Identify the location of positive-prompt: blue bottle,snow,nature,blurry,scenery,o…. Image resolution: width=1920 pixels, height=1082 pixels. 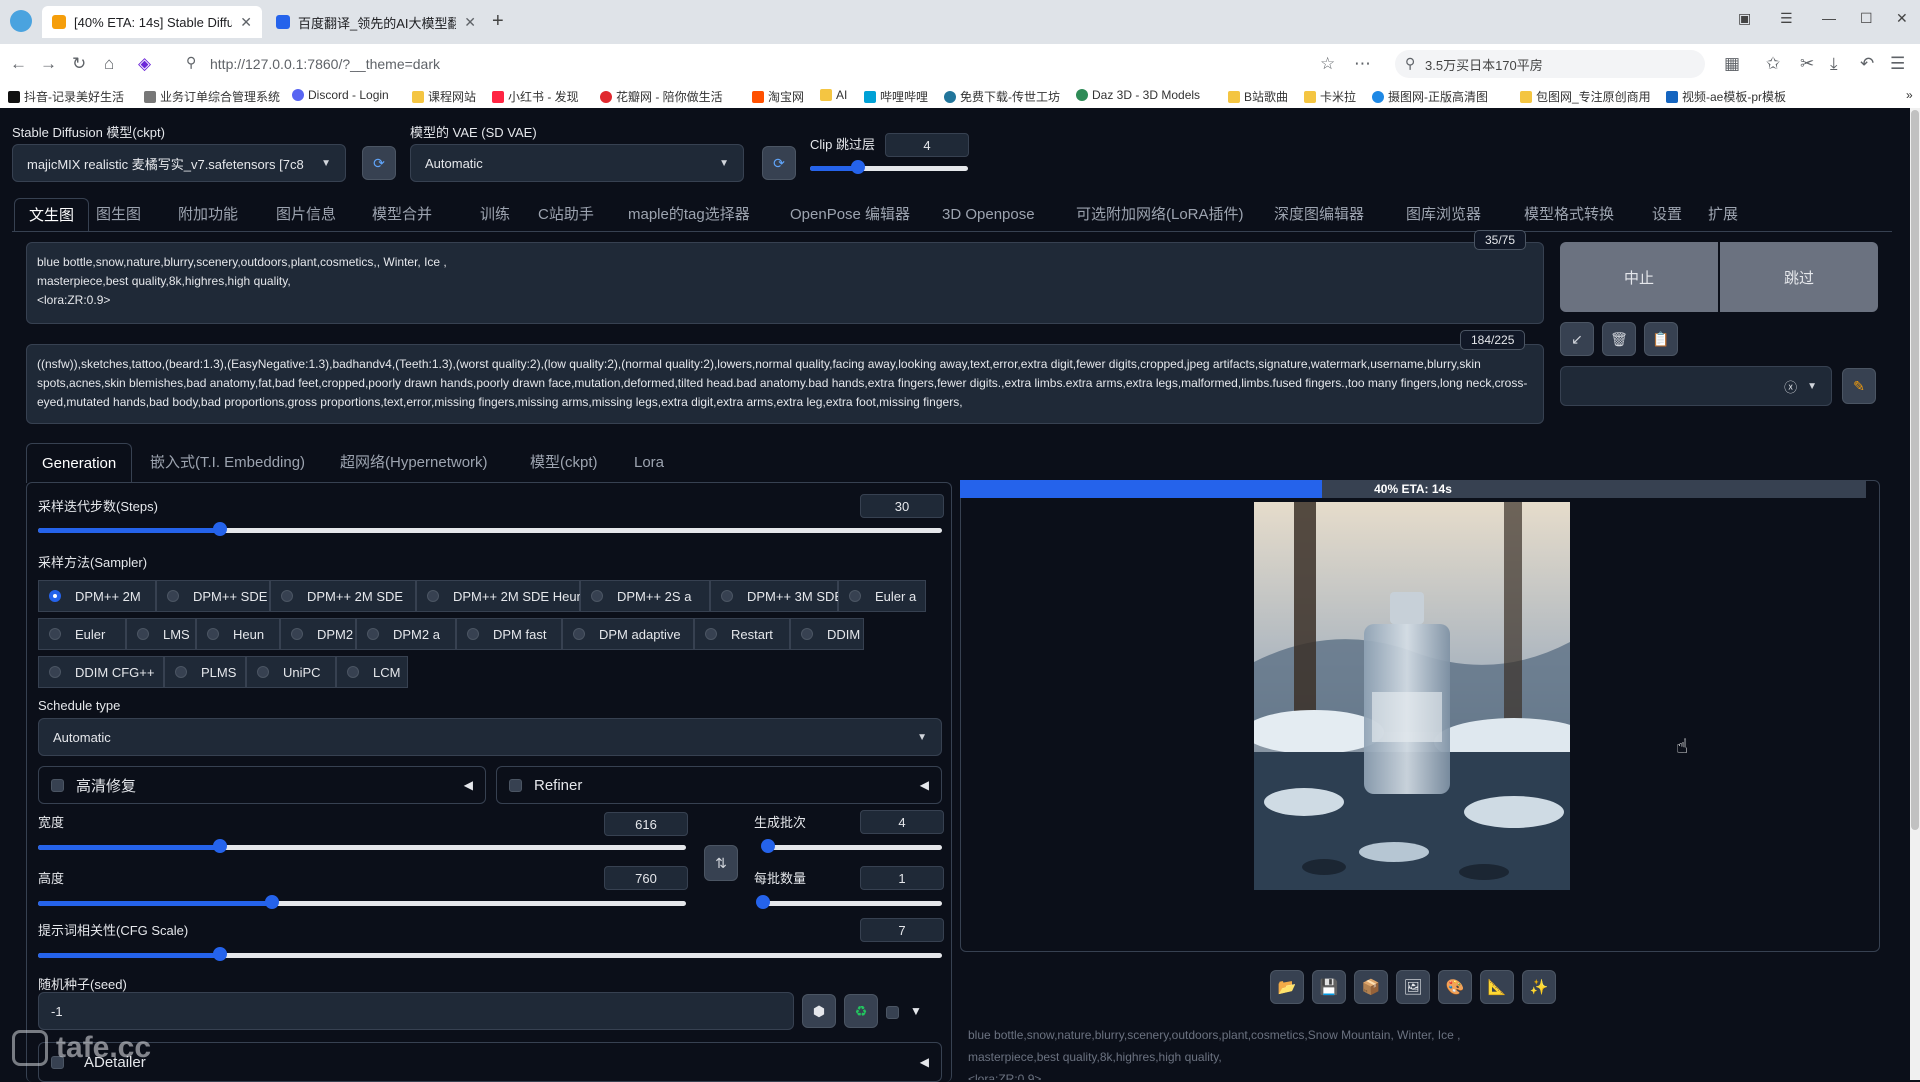
(785, 283).